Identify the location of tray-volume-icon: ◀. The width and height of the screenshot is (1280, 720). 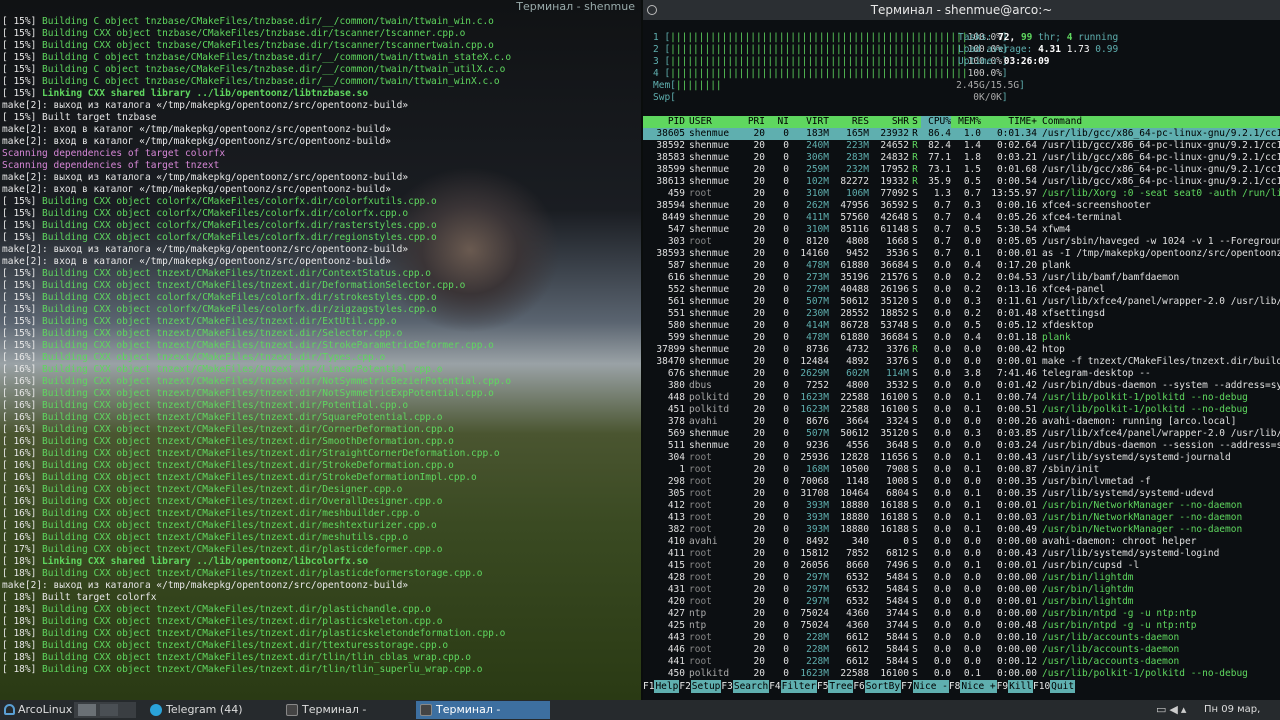
(1174, 709).